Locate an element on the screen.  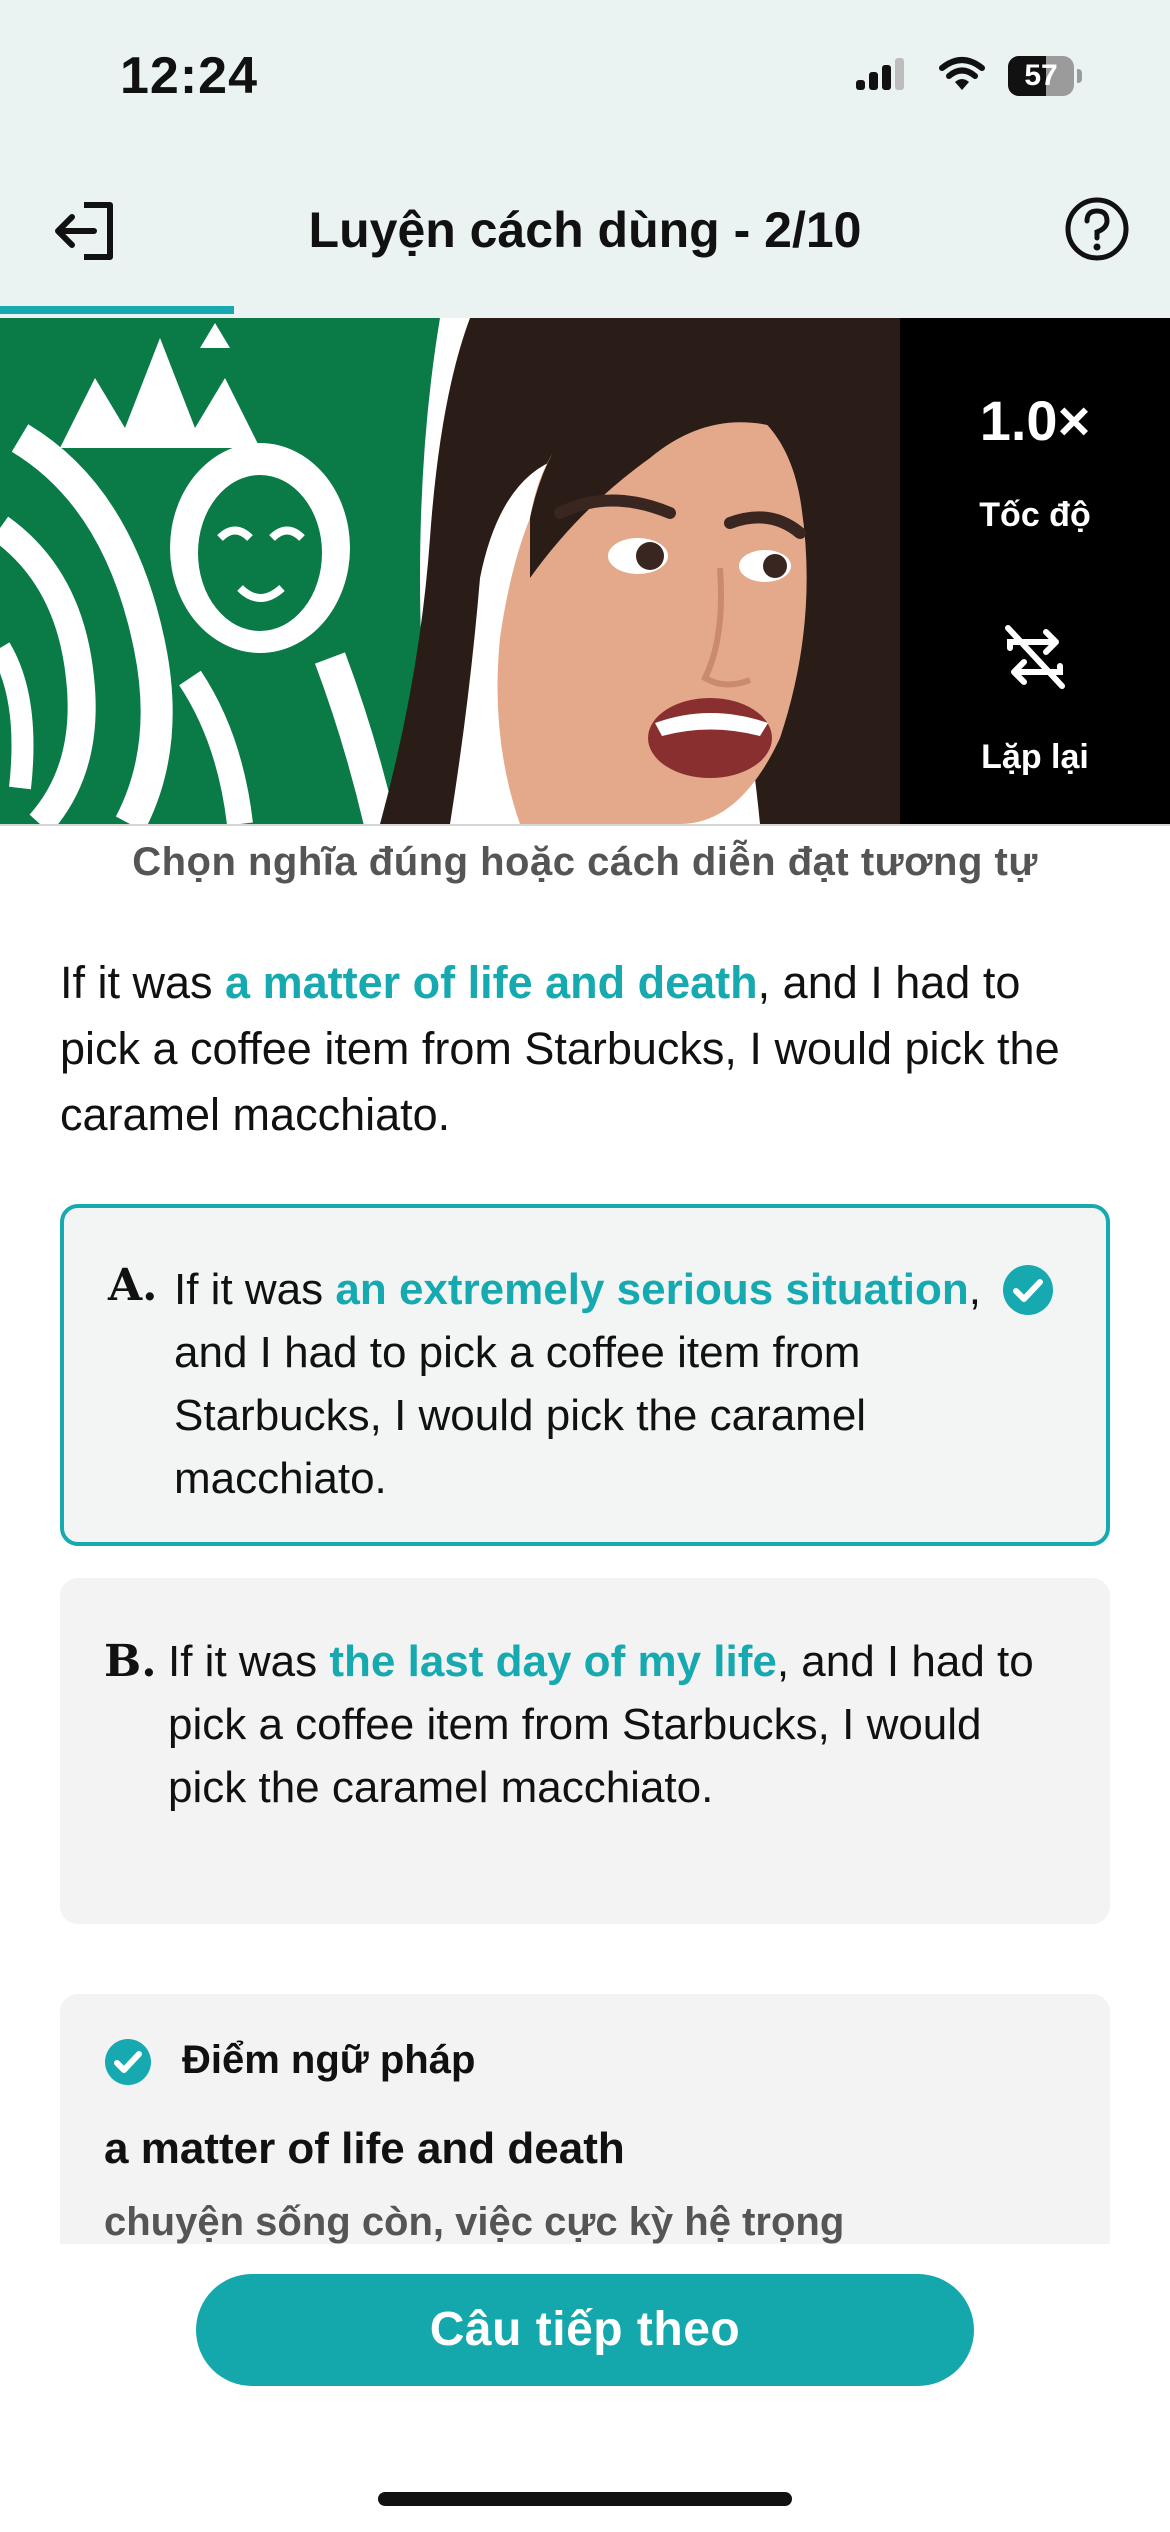
repeat-off-icon is located at coordinates (1035, 657).